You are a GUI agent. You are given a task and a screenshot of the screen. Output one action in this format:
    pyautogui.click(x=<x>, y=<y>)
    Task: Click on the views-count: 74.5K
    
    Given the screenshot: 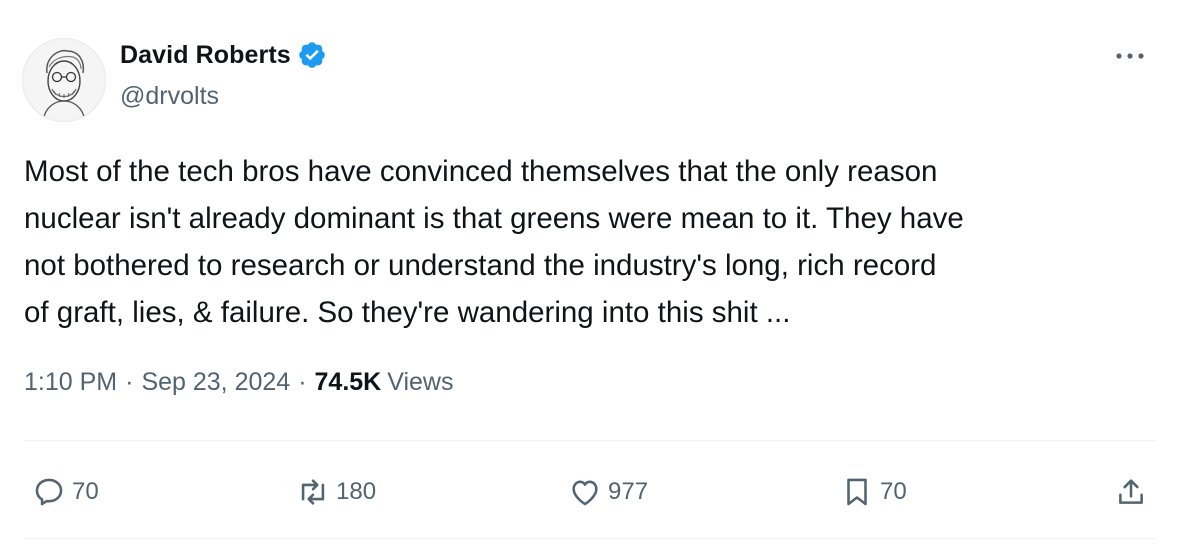 What is the action you would take?
    pyautogui.click(x=348, y=382)
    